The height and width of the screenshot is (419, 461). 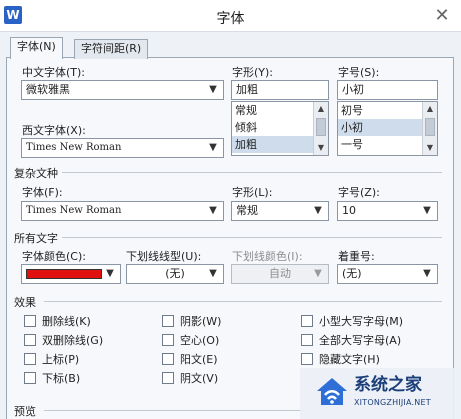 I want to click on cs-size-label: 字号(Z):, so click(x=359, y=192).